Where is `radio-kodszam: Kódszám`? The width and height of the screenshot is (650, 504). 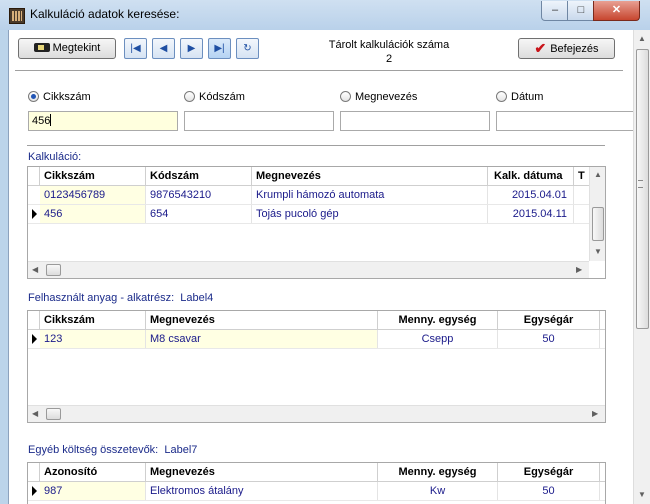 radio-kodszam: Kódszám is located at coordinates (214, 98).